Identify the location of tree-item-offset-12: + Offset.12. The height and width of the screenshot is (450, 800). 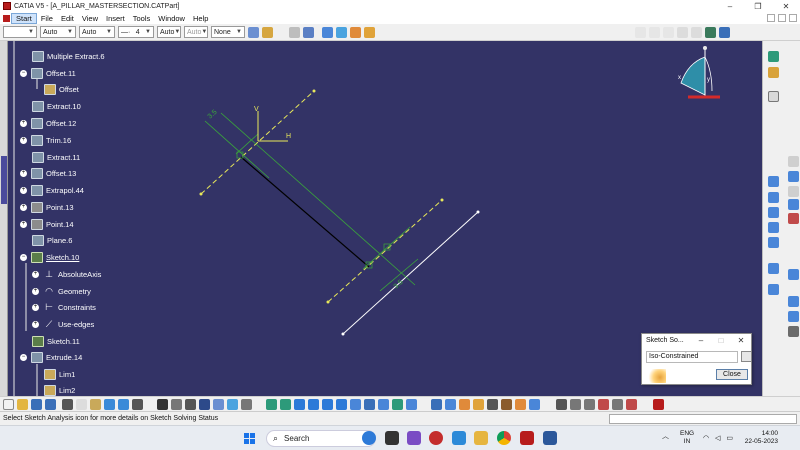
(48, 123).